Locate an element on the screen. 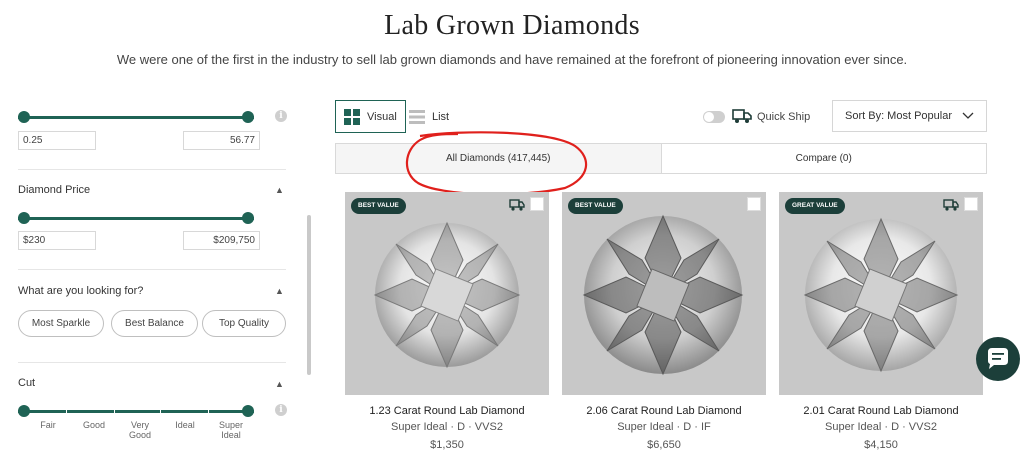  price-min-handle is located at coordinates (24, 218).